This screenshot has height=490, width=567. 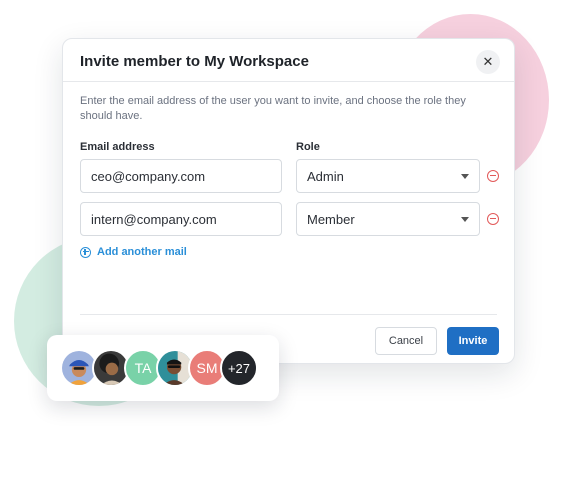 I want to click on close-icon: ✕, so click(x=488, y=61).